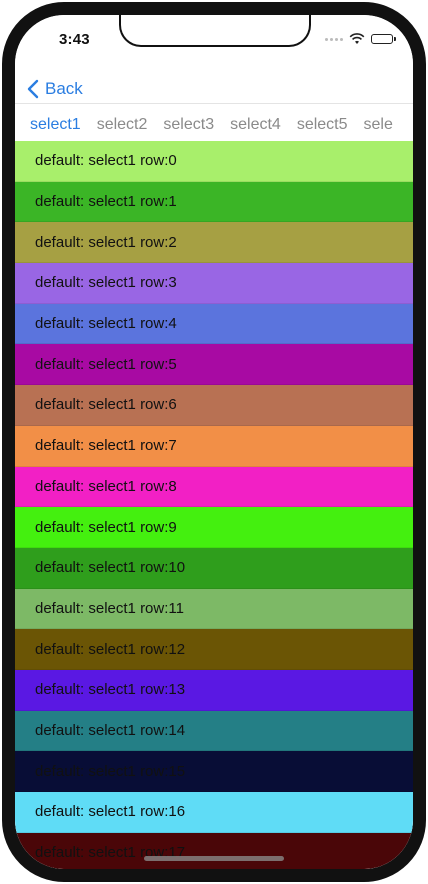 This screenshot has width=428, height=884. What do you see at coordinates (106, 202) in the screenshot?
I see `row-label: default: select1 row:1` at bounding box center [106, 202].